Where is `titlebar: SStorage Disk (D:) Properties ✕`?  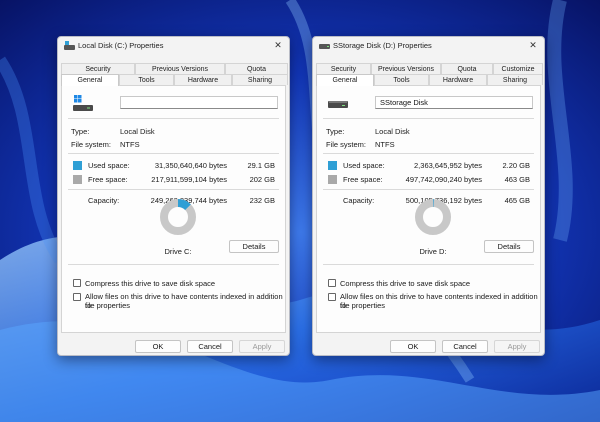 titlebar: SStorage Disk (D:) Properties ✕ is located at coordinates (428, 46).